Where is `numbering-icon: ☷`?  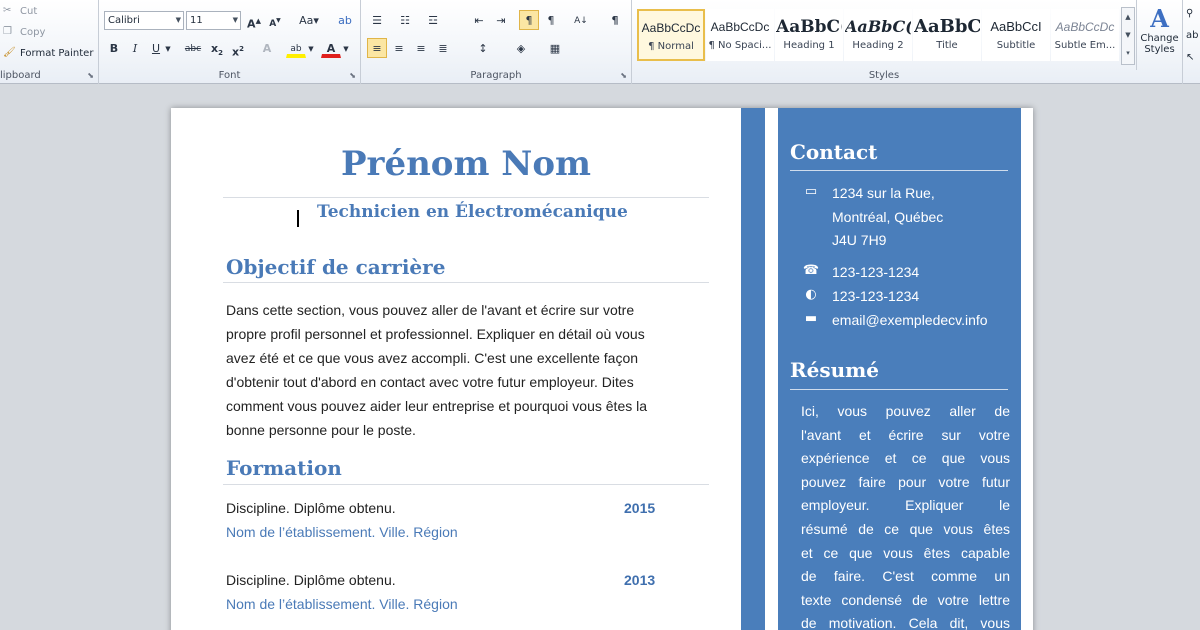 numbering-icon: ☷ is located at coordinates (405, 20).